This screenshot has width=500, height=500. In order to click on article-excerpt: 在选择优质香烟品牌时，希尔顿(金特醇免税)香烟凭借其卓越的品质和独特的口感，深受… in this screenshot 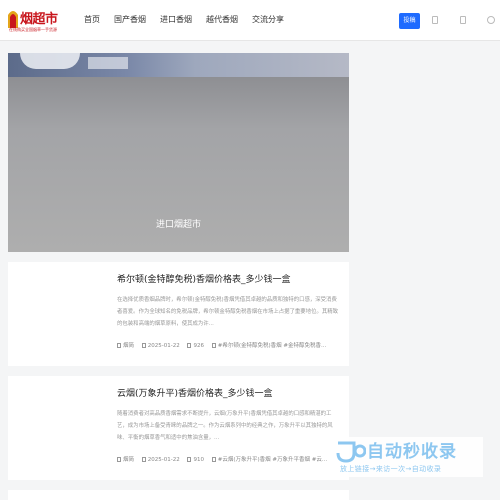, I will do `click(228, 312)`.